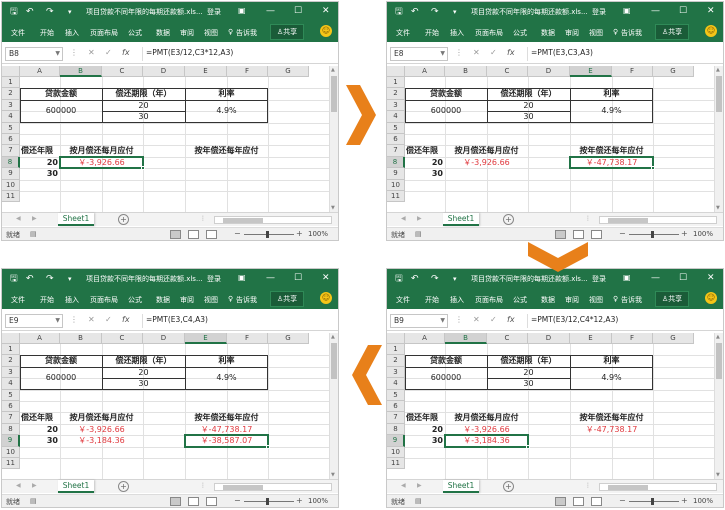  What do you see at coordinates (396, 140) in the screenshot?
I see `row-header-6: 6` at bounding box center [396, 140].